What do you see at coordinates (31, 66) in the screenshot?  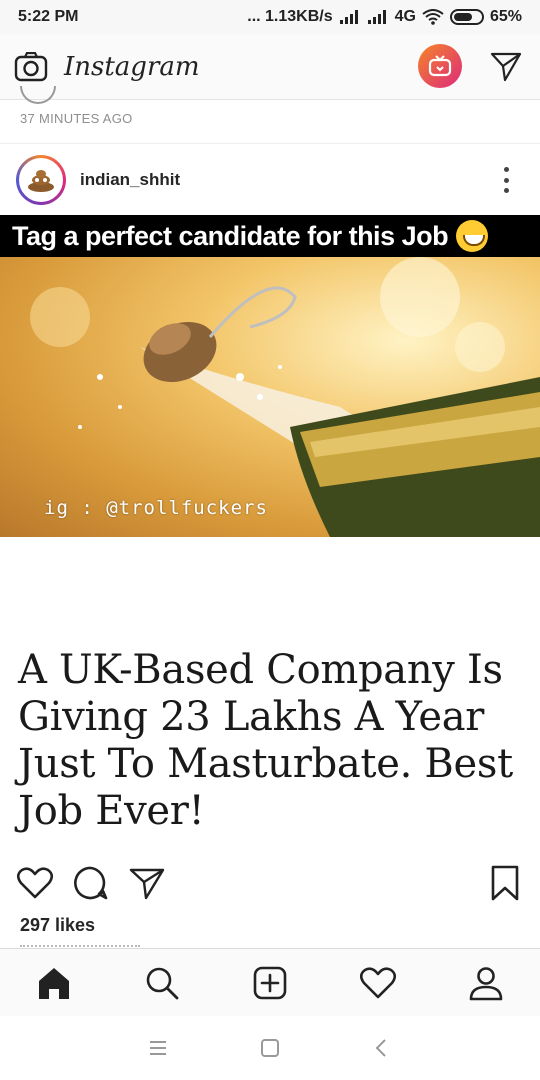 I see `camera-icon` at bounding box center [31, 66].